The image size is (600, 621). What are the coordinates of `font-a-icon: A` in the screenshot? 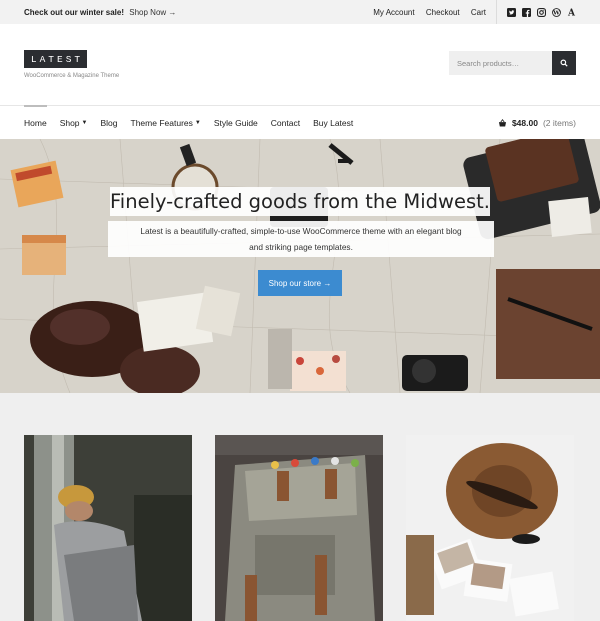 It's located at (571, 12).